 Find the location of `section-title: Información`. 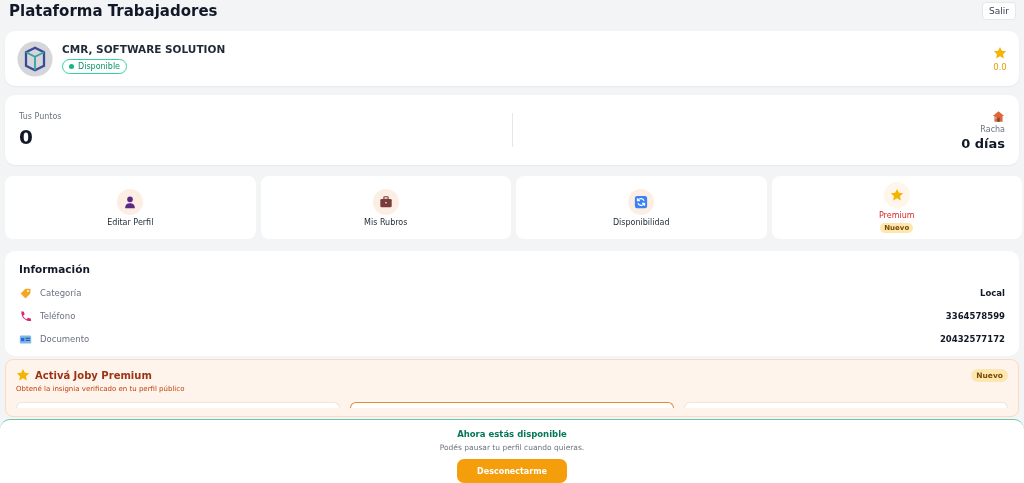

section-title: Información is located at coordinates (55, 269).